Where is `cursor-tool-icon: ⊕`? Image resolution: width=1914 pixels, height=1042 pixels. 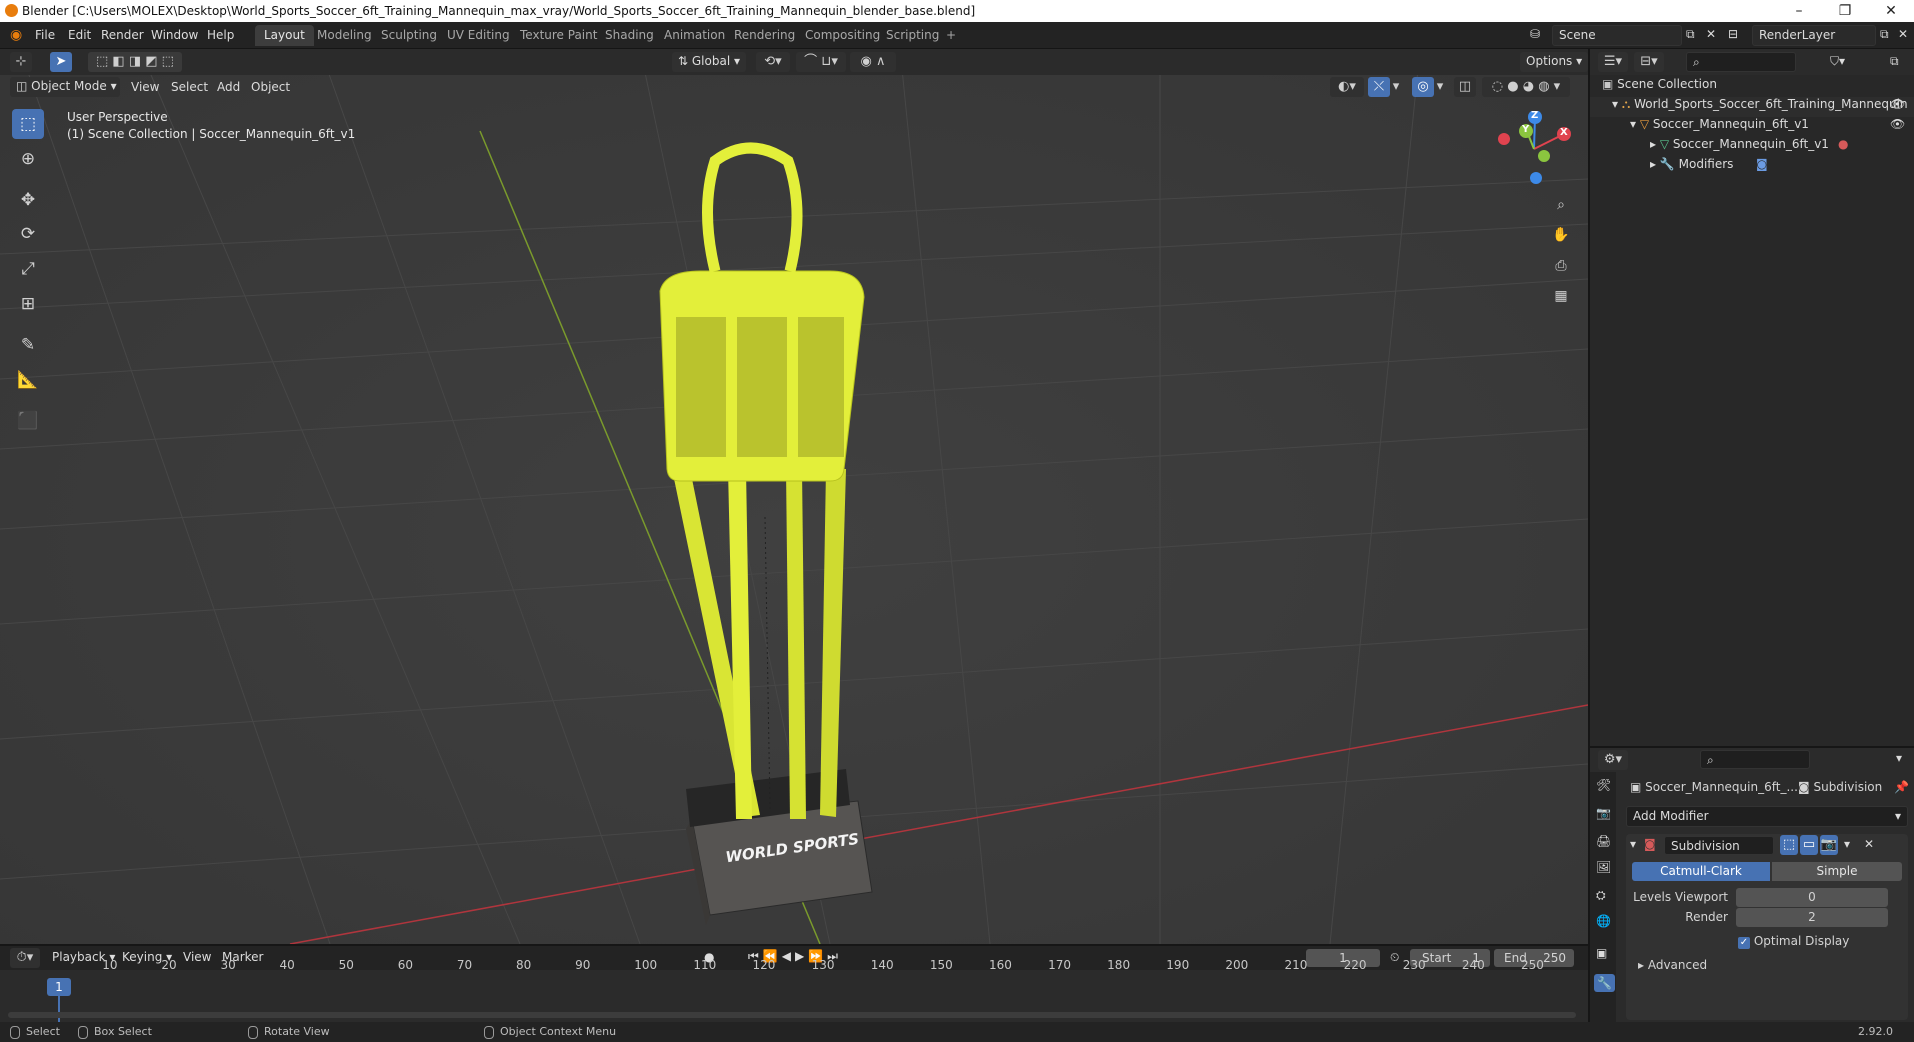
cursor-tool-icon: ⊕ is located at coordinates (28, 159).